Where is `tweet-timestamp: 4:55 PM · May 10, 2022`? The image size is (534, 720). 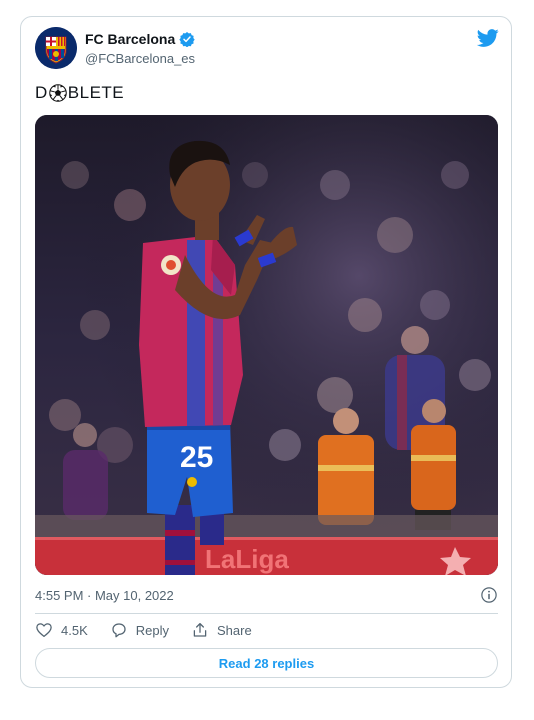 tweet-timestamp: 4:55 PM · May 10, 2022 is located at coordinates (104, 595).